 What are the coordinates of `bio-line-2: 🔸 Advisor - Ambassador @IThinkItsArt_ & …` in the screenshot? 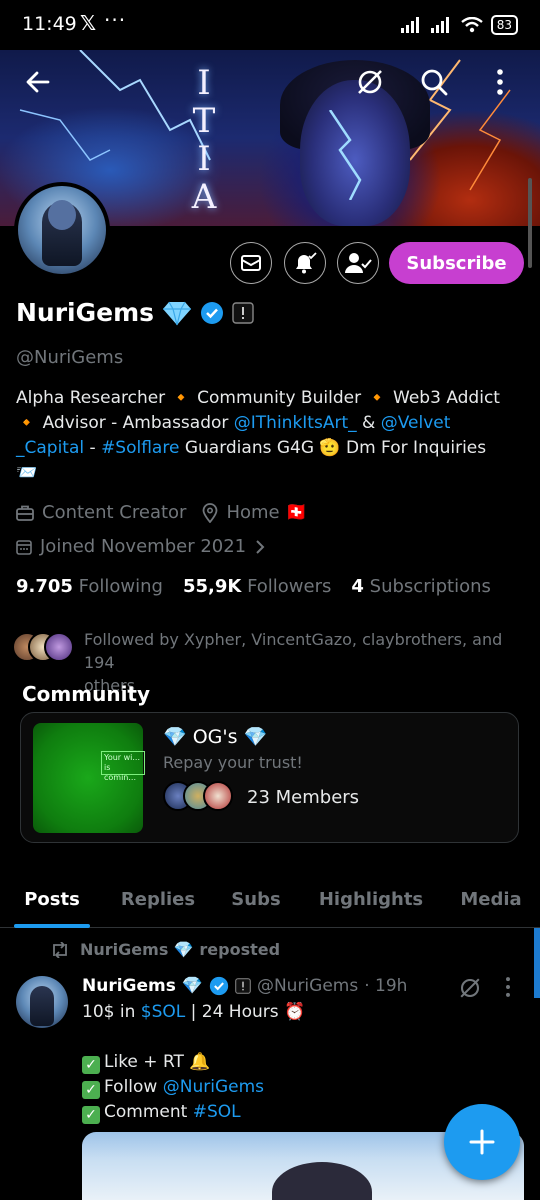 It's located at (271, 423).